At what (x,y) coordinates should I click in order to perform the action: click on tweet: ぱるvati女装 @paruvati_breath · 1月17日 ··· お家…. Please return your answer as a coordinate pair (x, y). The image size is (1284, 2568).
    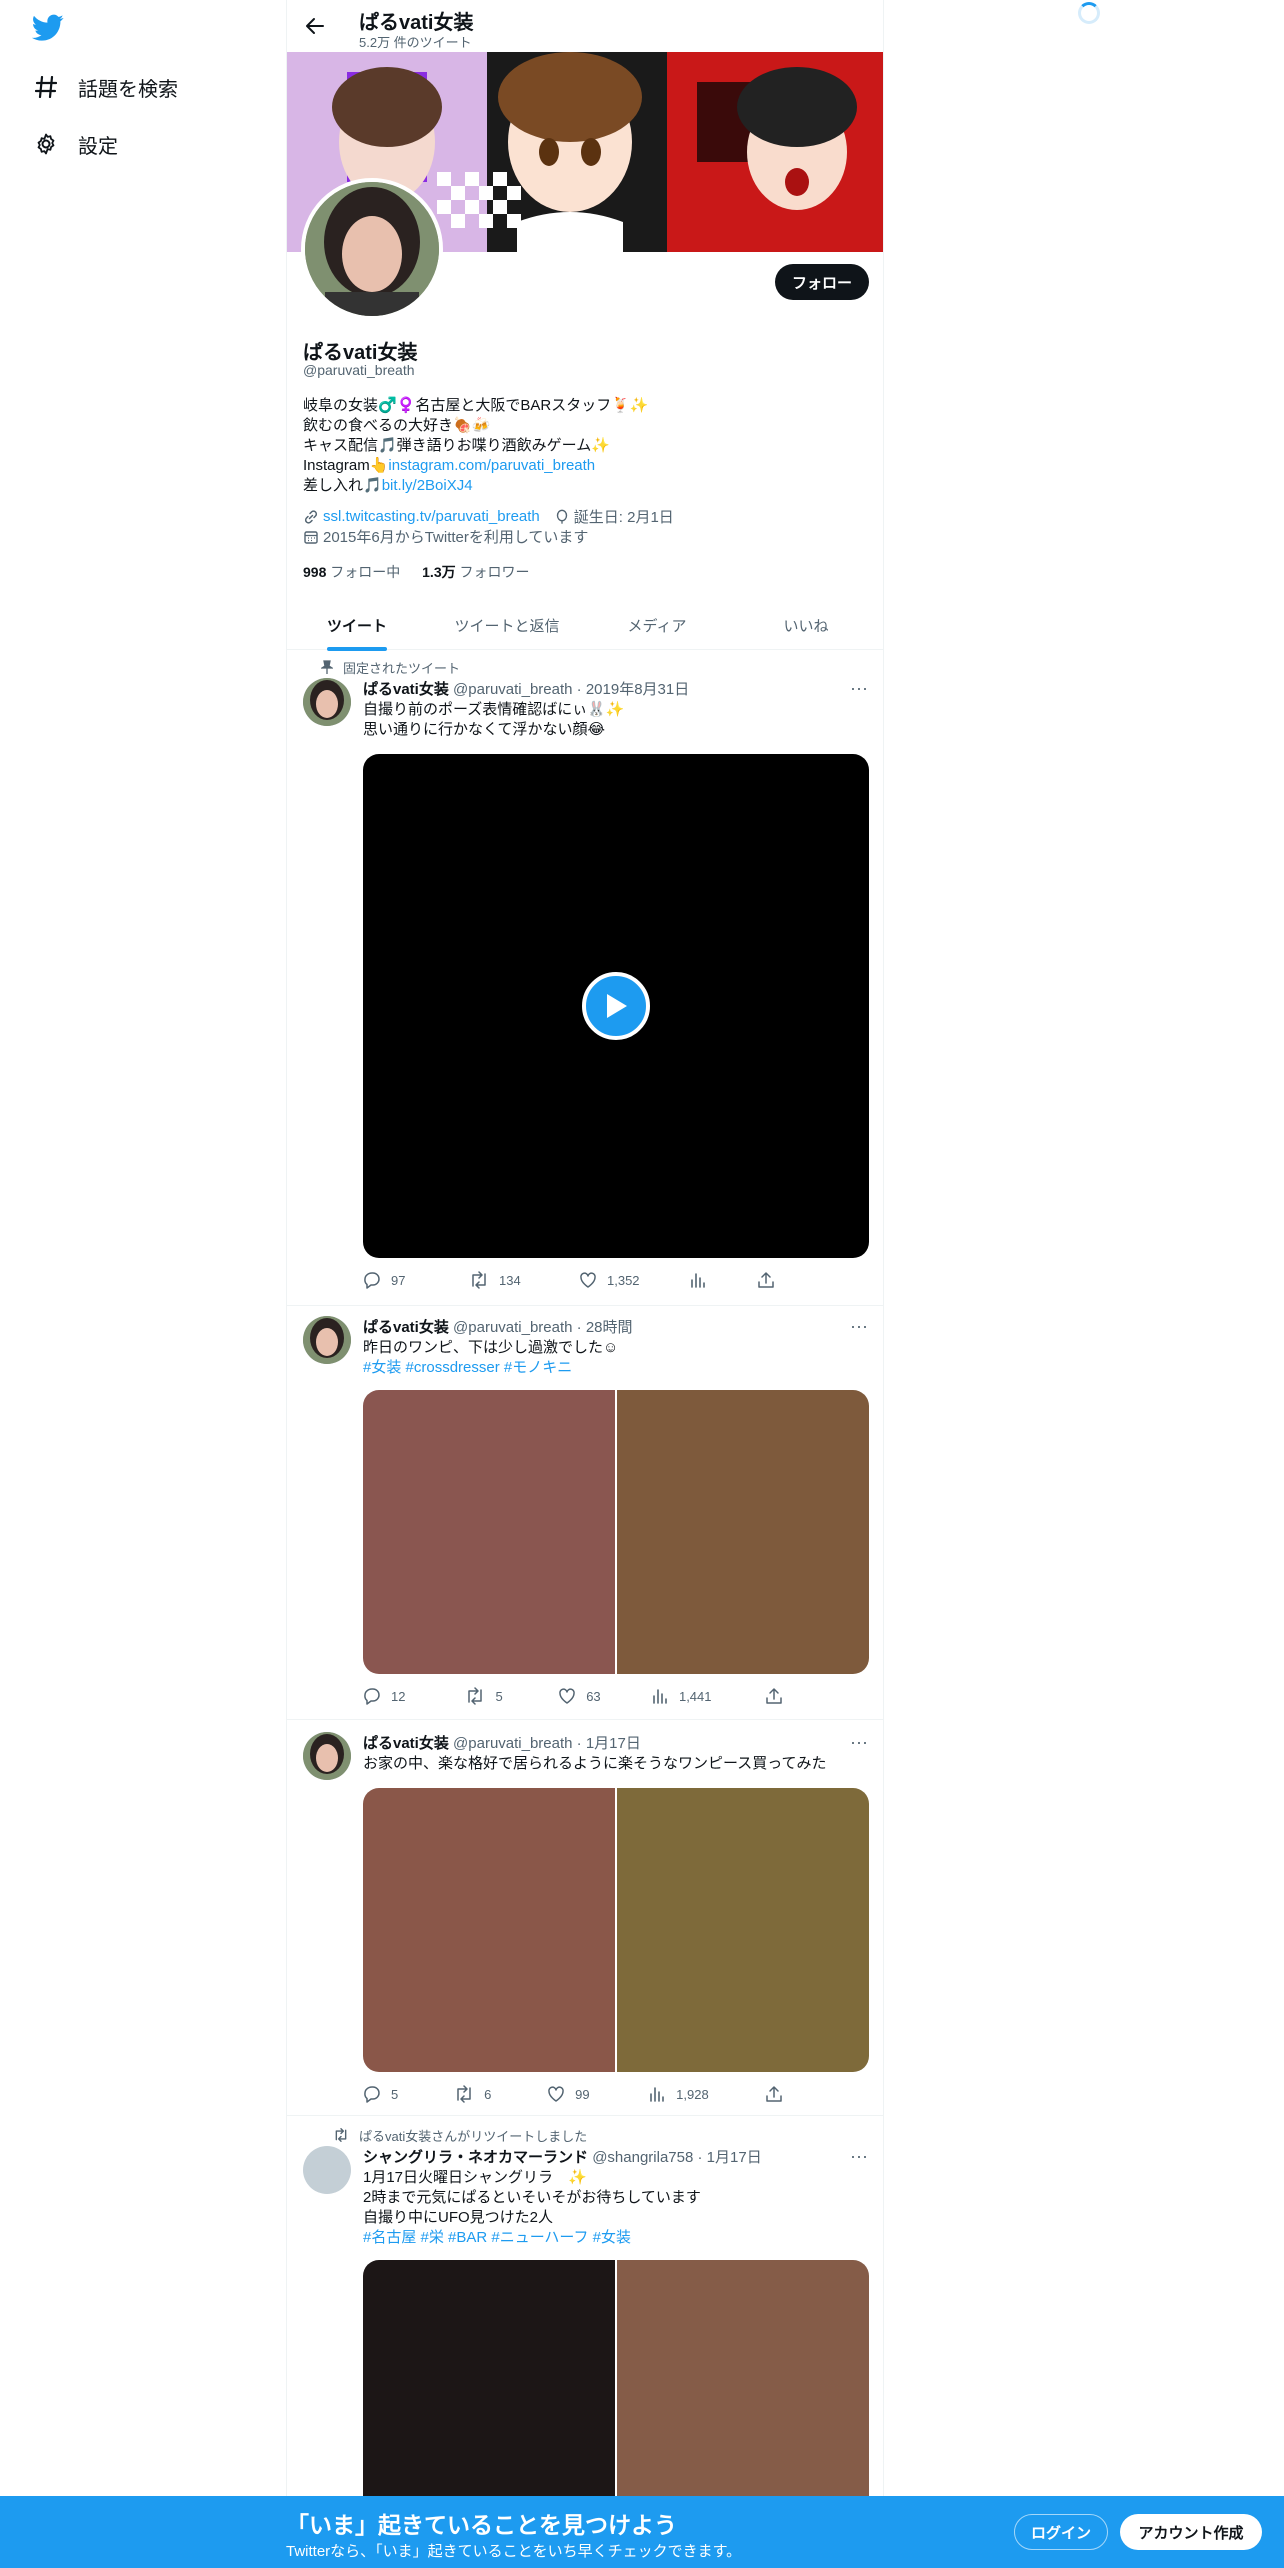
    Looking at the image, I should click on (585, 1918).